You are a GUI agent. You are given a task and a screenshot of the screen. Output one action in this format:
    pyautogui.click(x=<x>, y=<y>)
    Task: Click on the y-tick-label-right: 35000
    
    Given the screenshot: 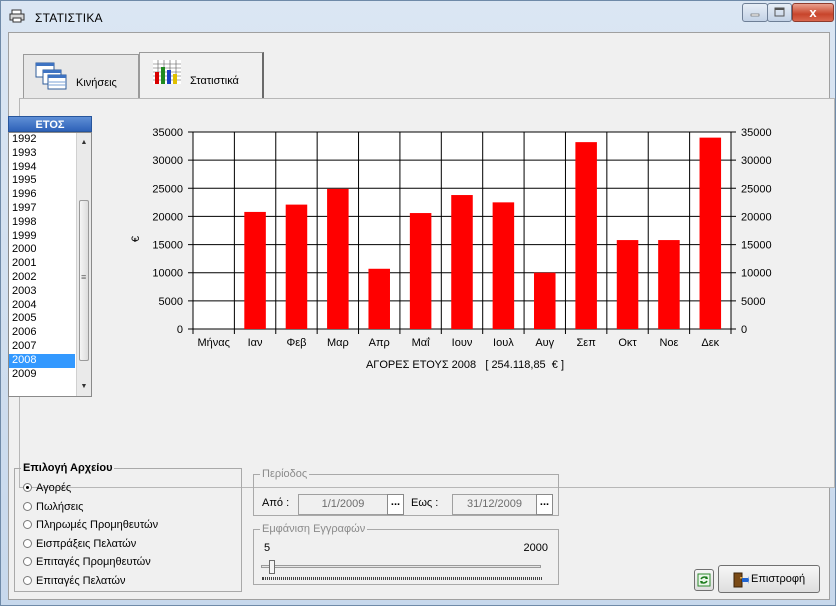 What is the action you would take?
    pyautogui.click(x=756, y=133)
    